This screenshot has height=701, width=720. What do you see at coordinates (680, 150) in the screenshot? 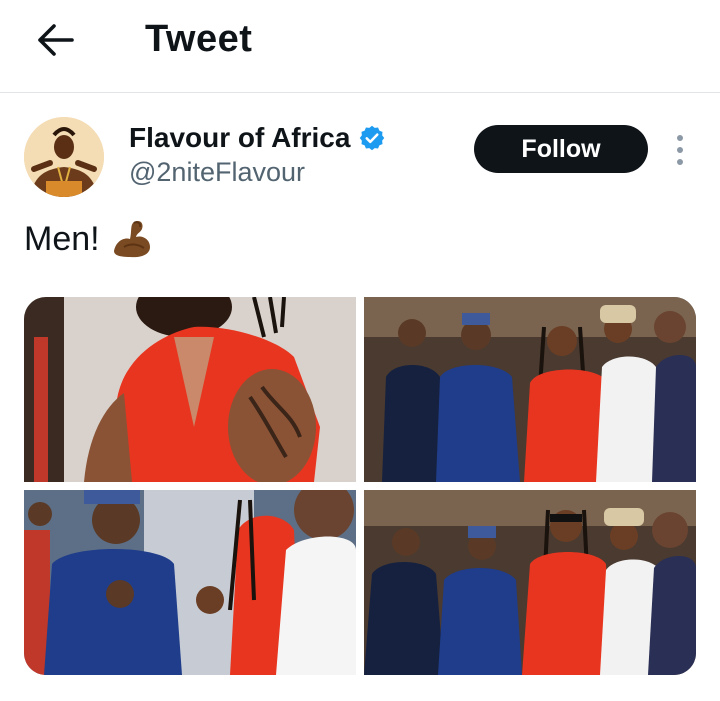
I see `more-options-icon` at bounding box center [680, 150].